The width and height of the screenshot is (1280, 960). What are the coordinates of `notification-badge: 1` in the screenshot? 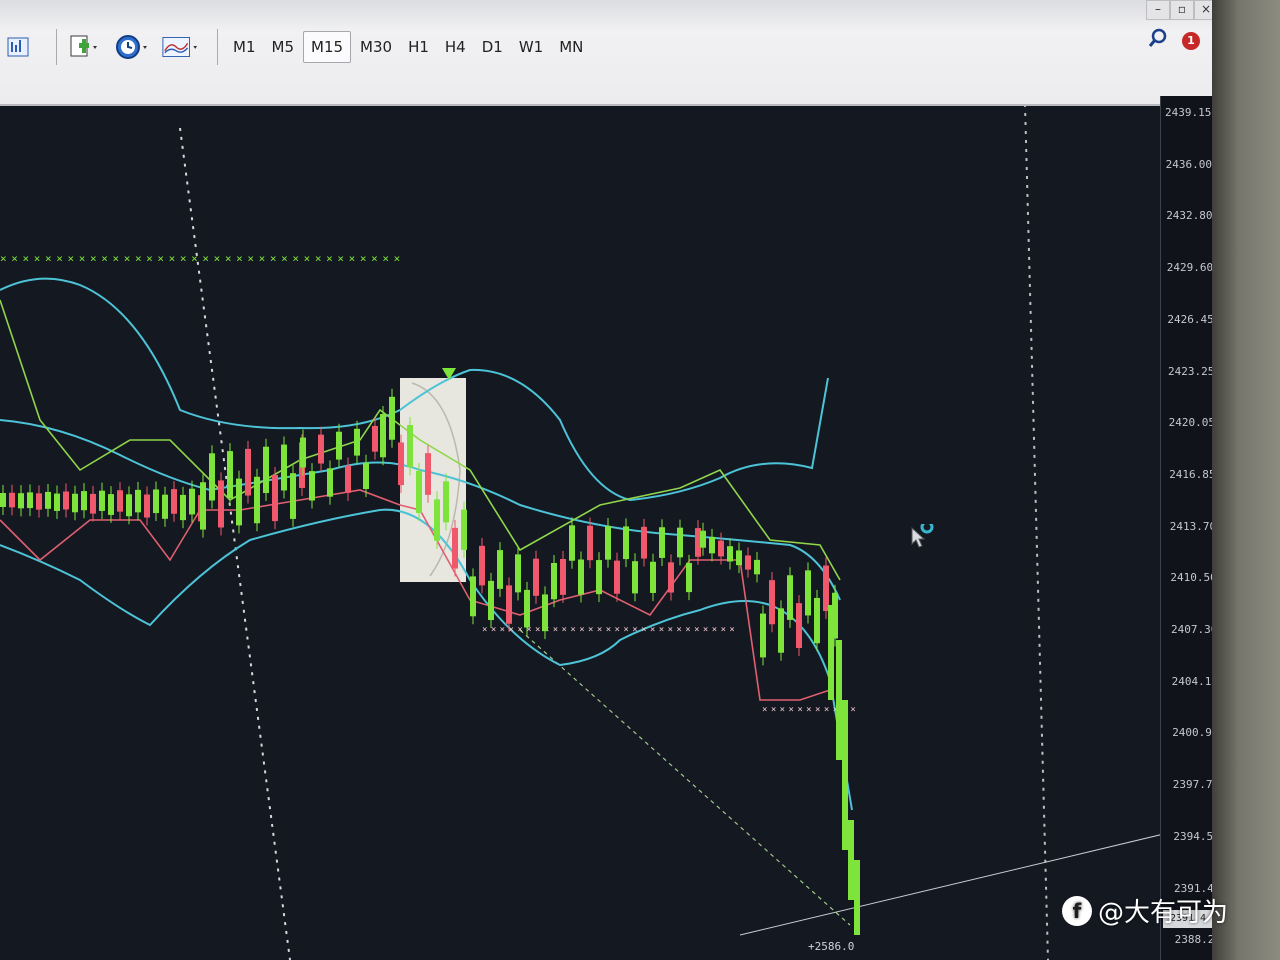 It's located at (1191, 40).